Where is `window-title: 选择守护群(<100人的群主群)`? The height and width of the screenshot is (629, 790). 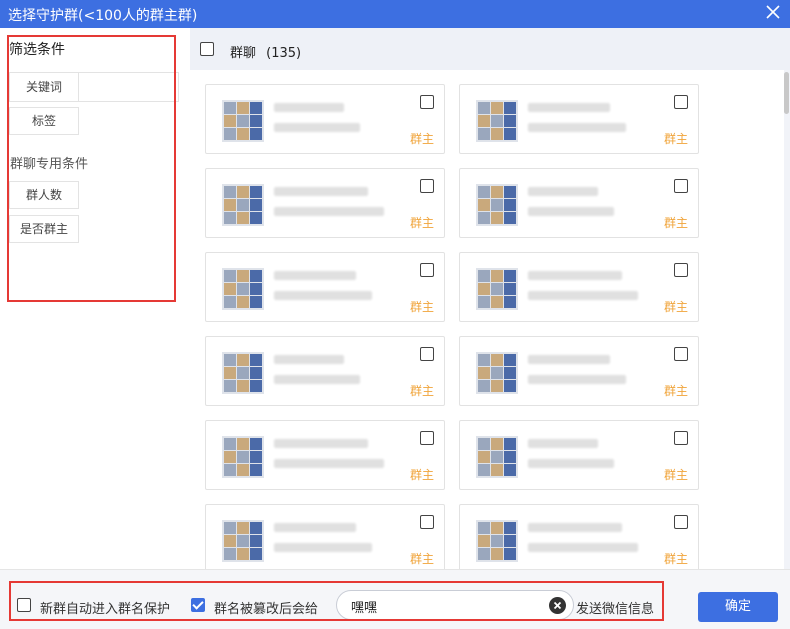
window-title: 选择守护群(<100人的群主群) is located at coordinates (103, 16).